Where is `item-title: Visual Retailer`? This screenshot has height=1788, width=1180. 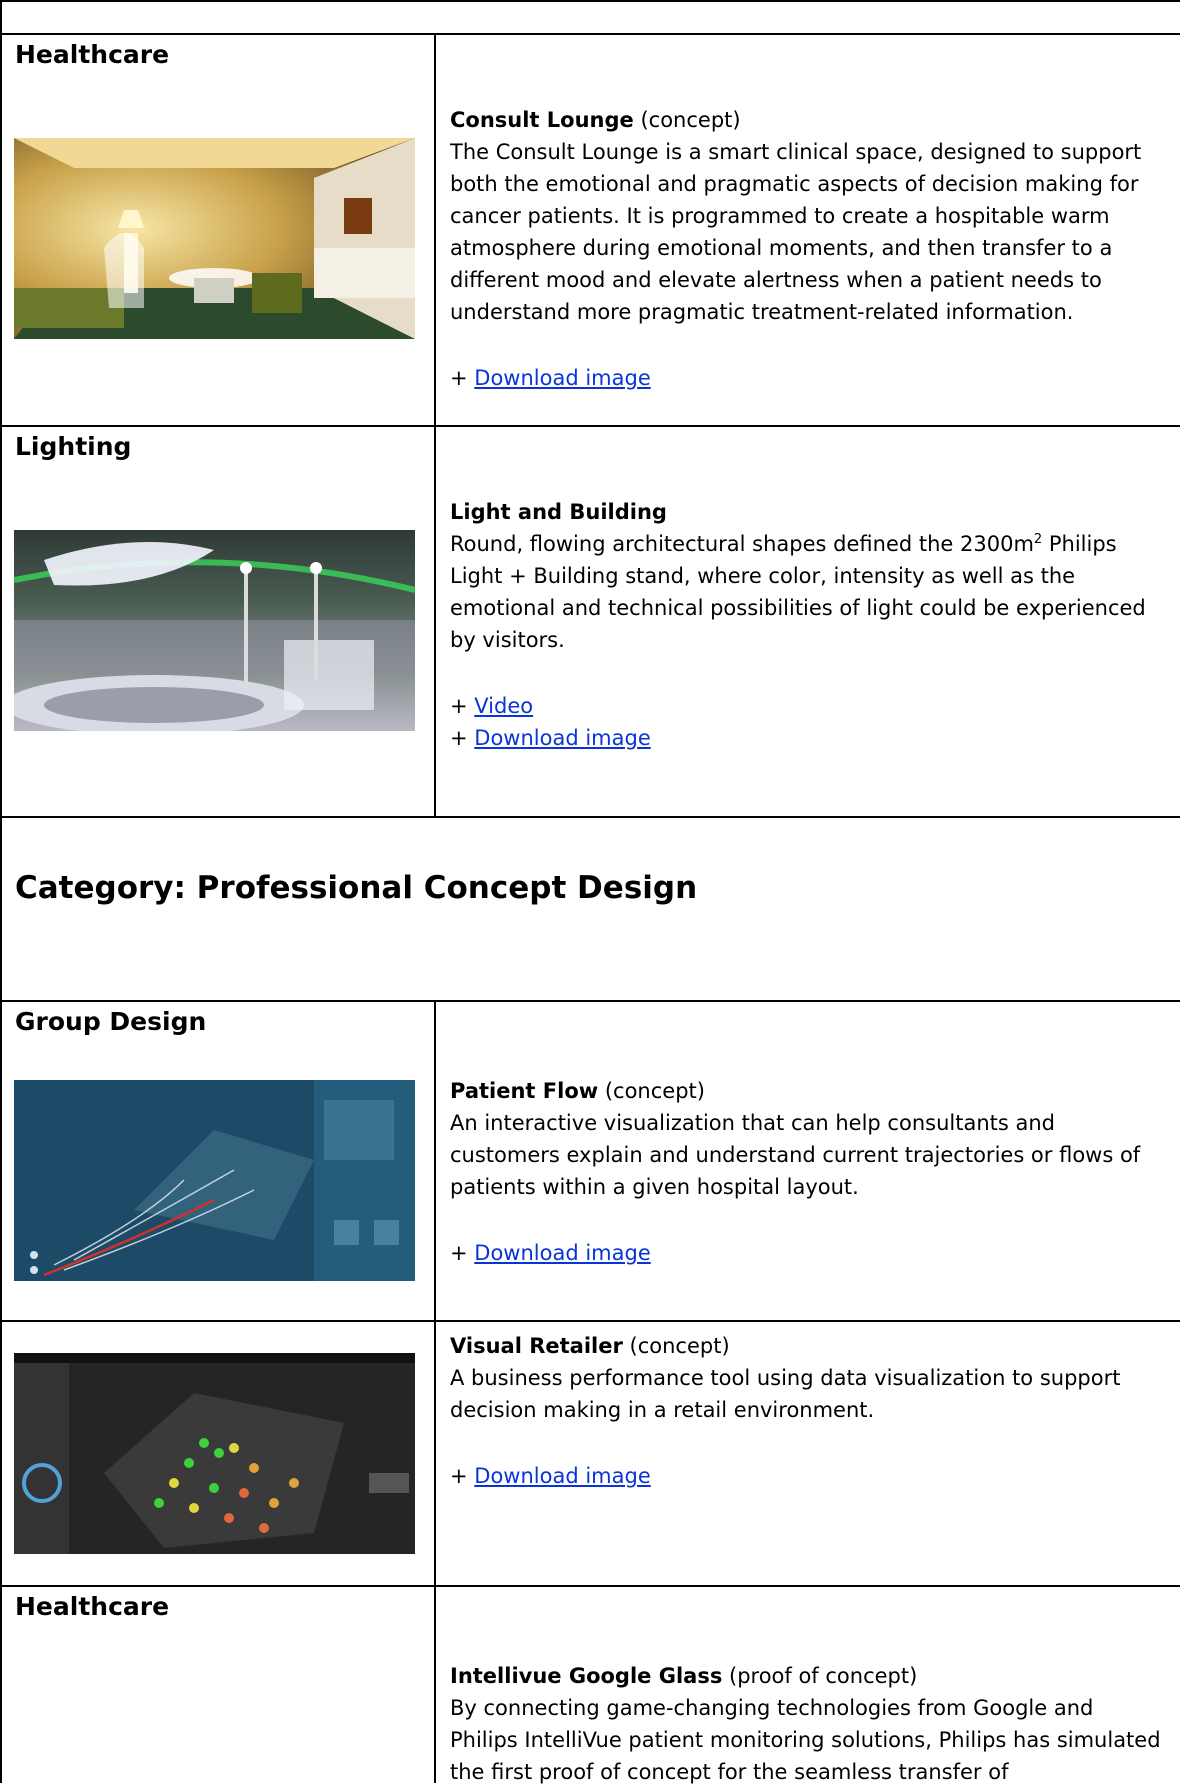
item-title: Visual Retailer is located at coordinates (536, 1346).